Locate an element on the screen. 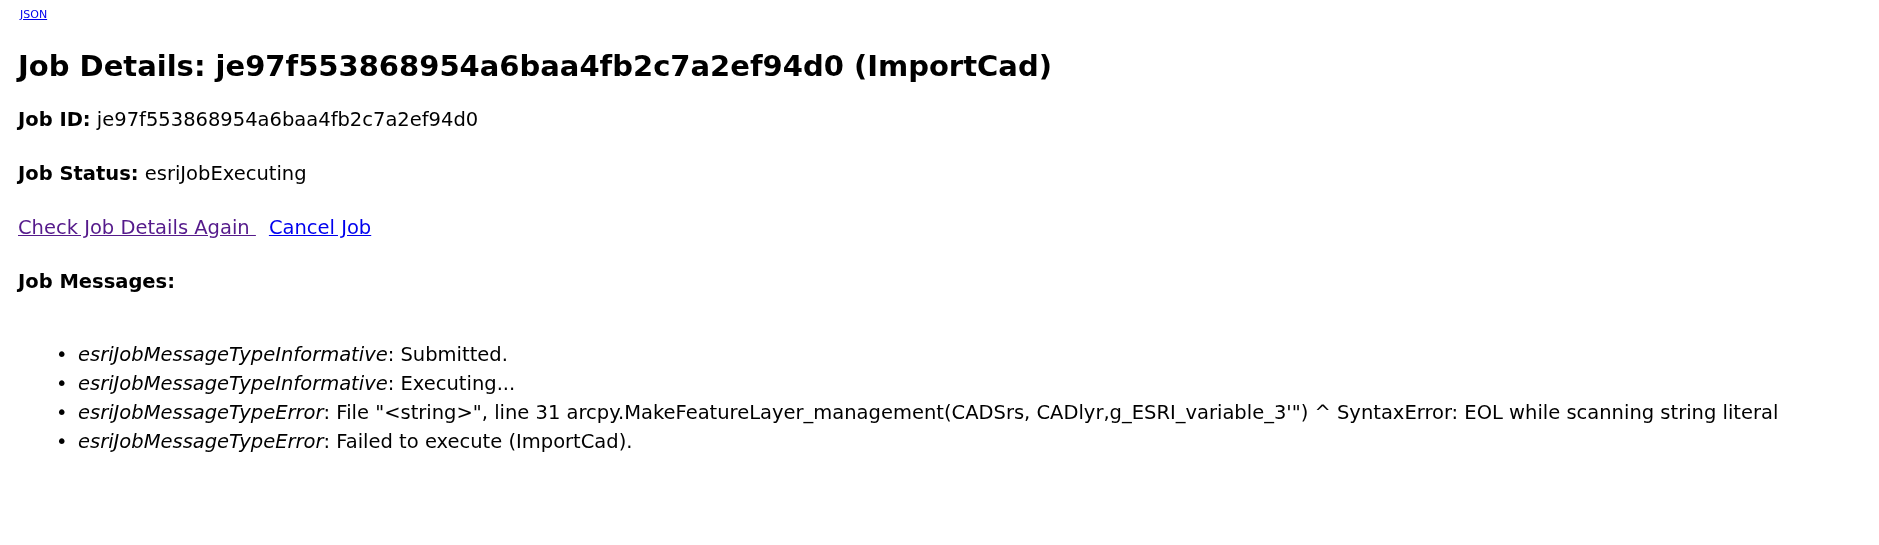 The height and width of the screenshot is (545, 1879). json-link: JSON is located at coordinates (34, 14).